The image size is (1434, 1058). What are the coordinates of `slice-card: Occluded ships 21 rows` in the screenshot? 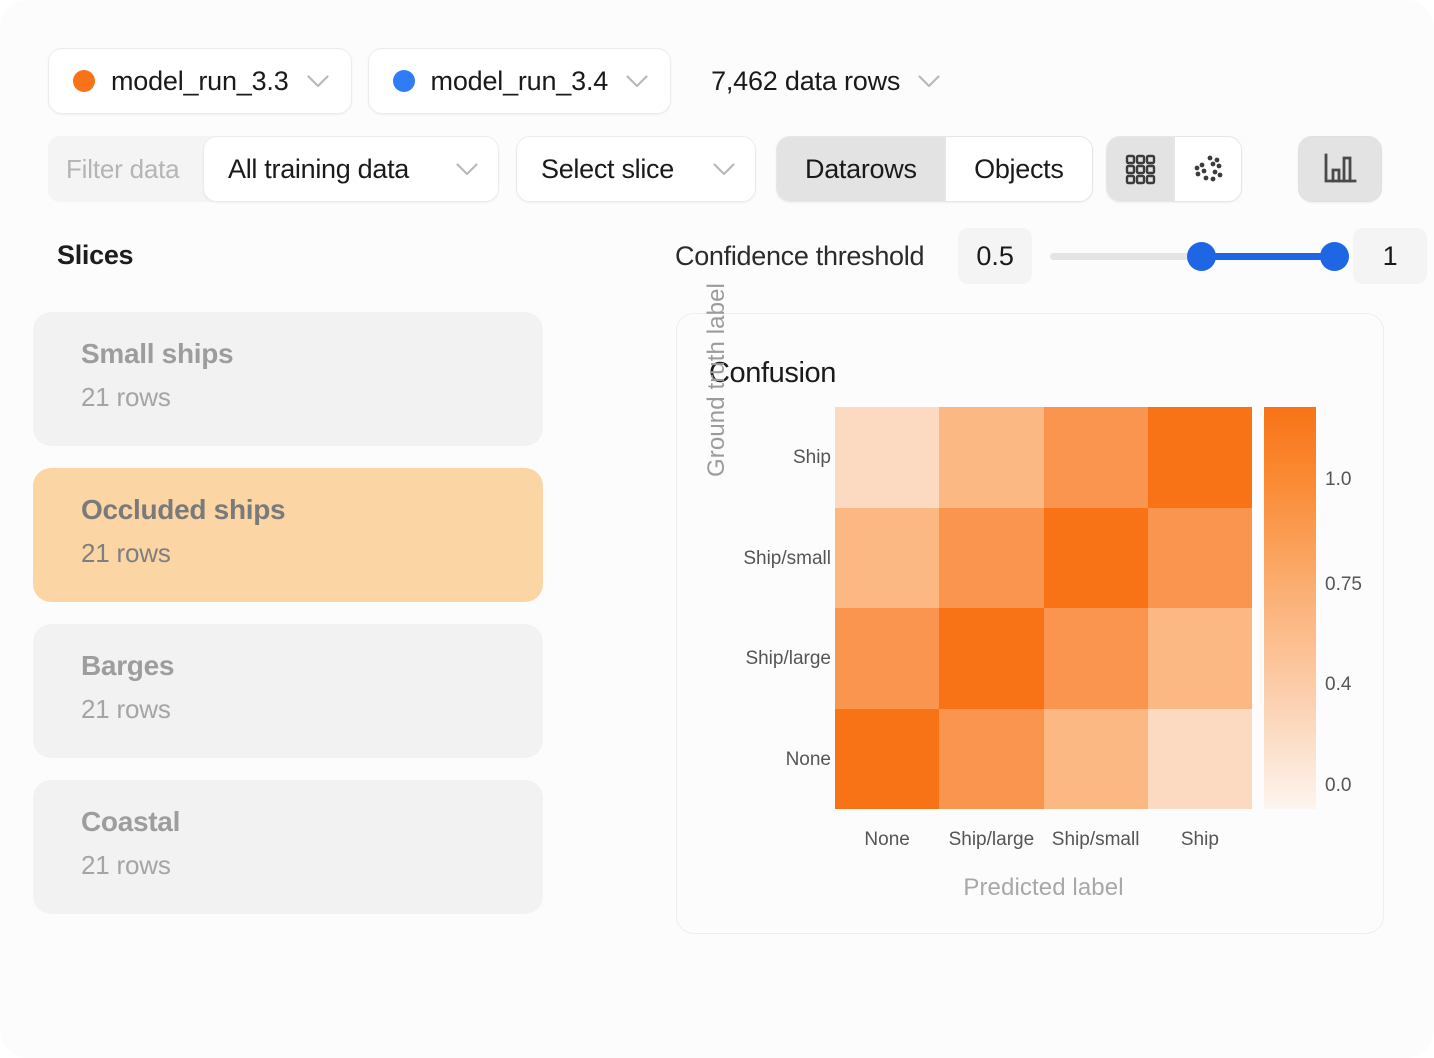 It's located at (288, 535).